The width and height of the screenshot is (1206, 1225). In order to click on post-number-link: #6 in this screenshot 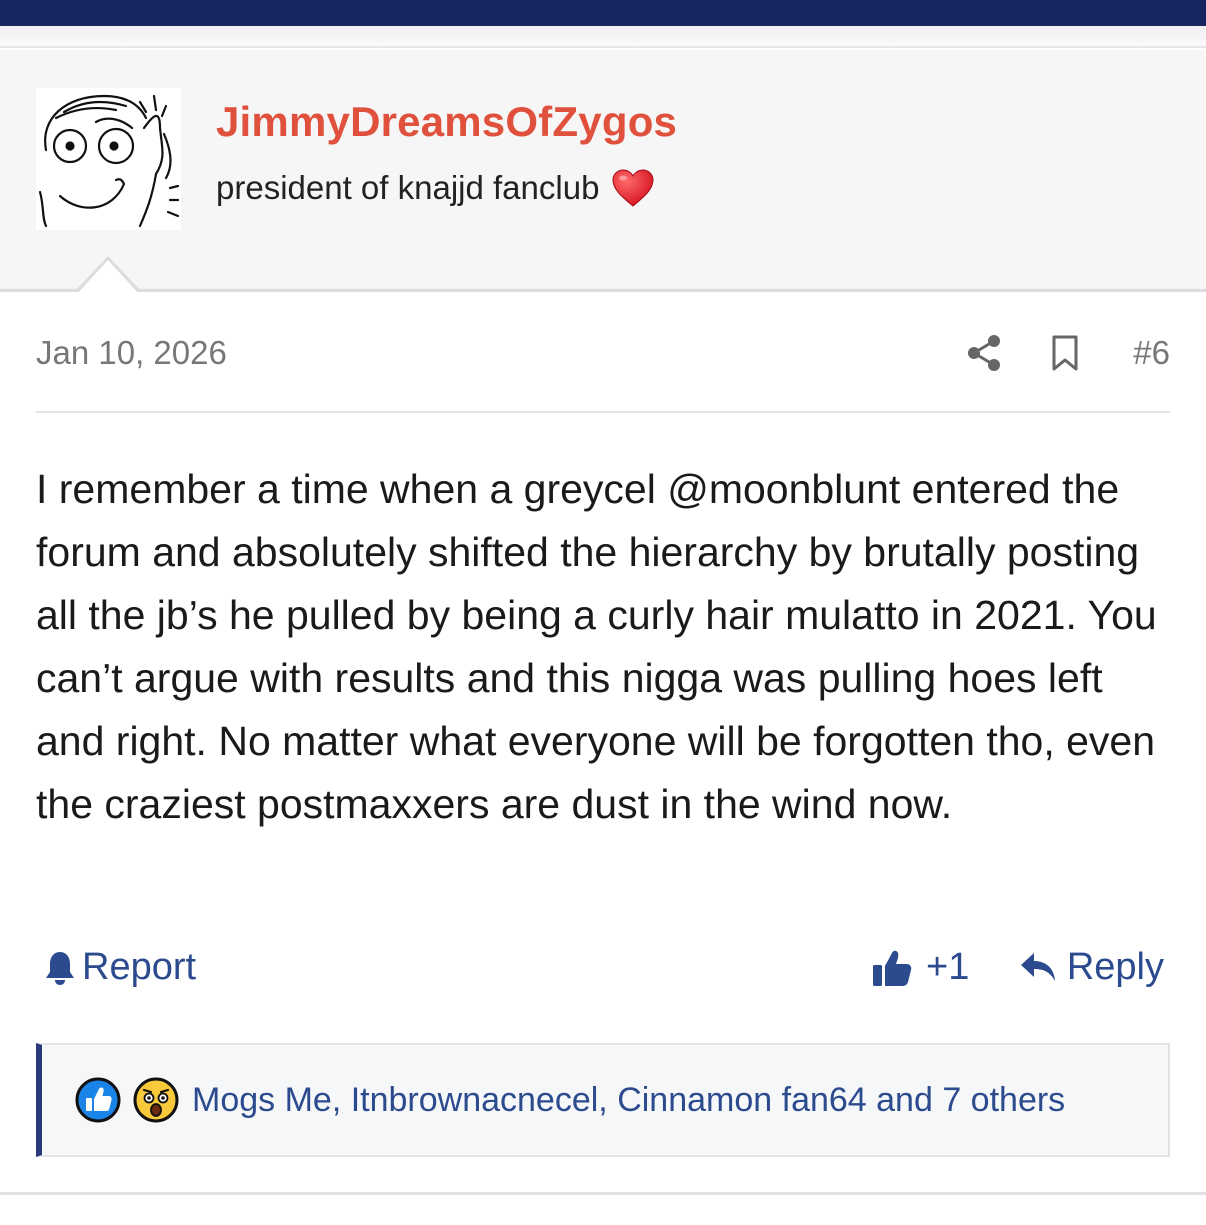, I will do `click(1151, 353)`.